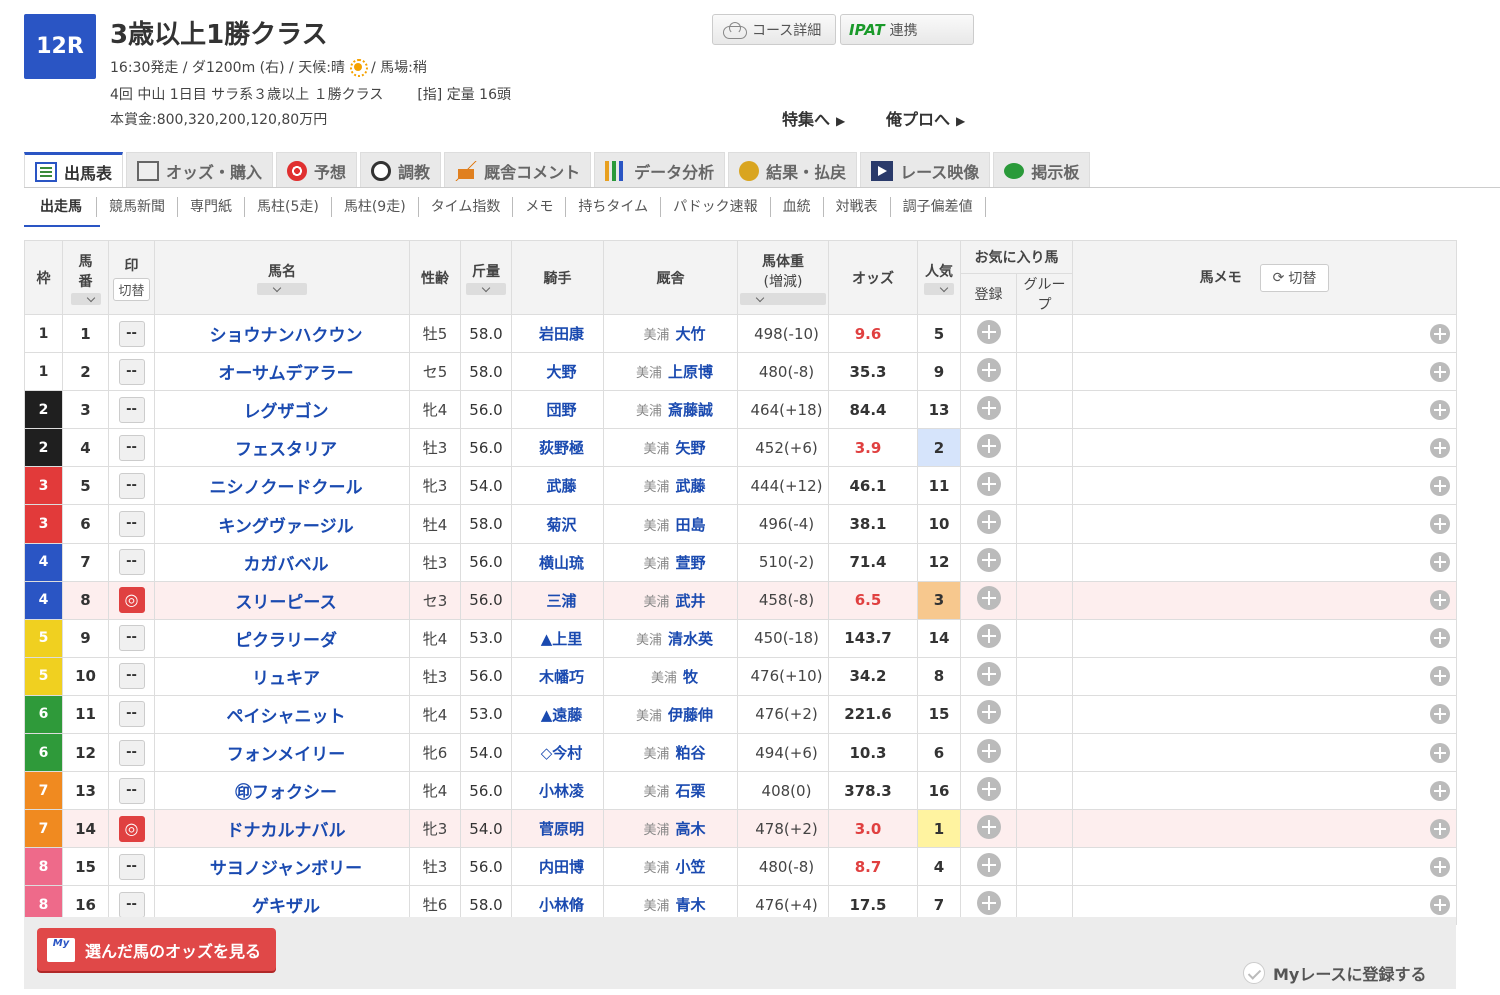  What do you see at coordinates (774, 29) in the screenshot?
I see `course-detail-button: コース詳細` at bounding box center [774, 29].